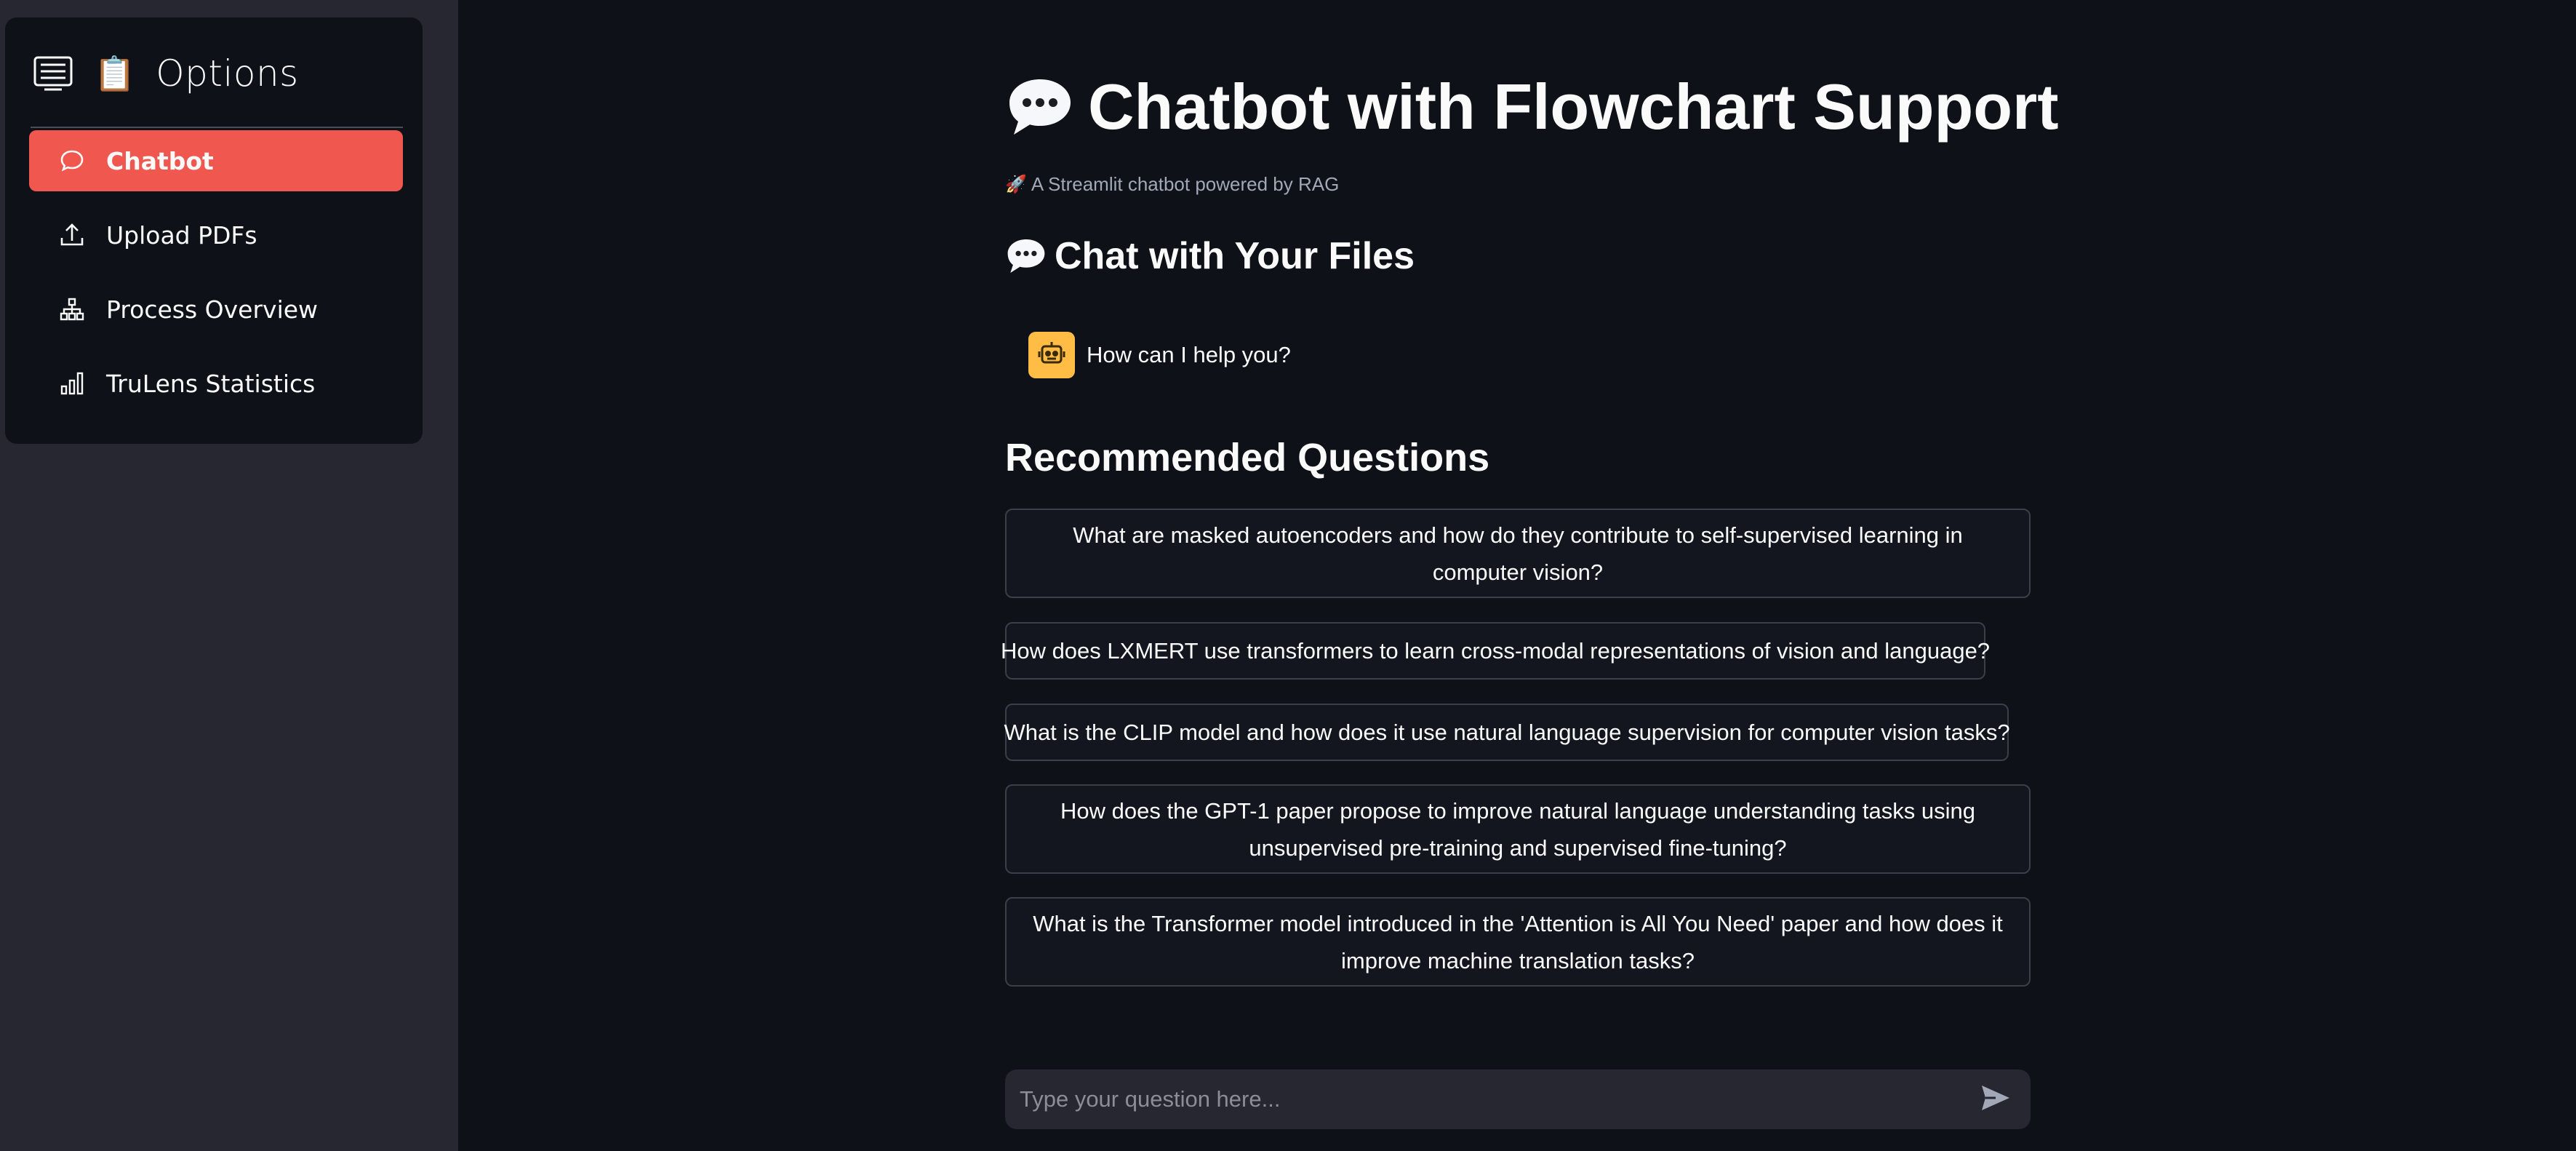 This screenshot has height=1151, width=2576. What do you see at coordinates (53, 74) in the screenshot?
I see `list-icon` at bounding box center [53, 74].